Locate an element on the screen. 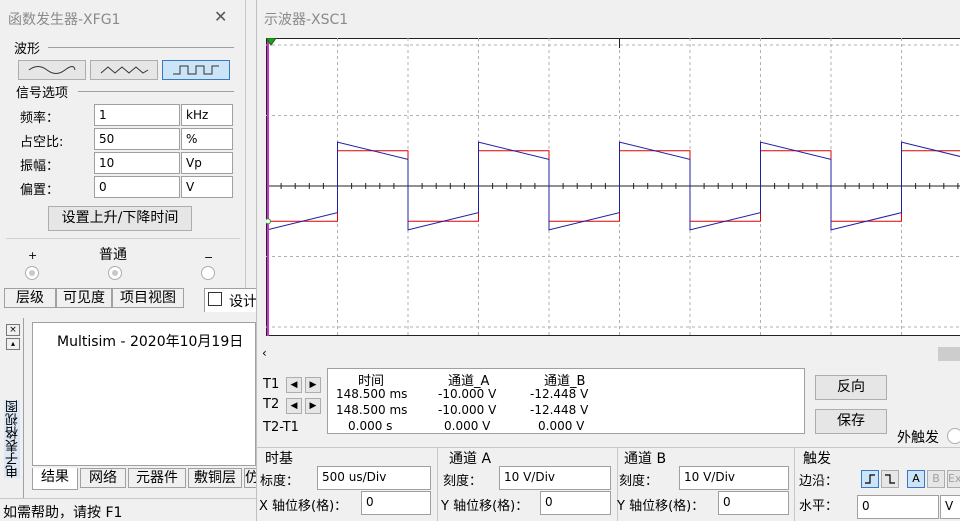  status-bar: 如需帮助，请按 F1 is located at coordinates (128, 509).